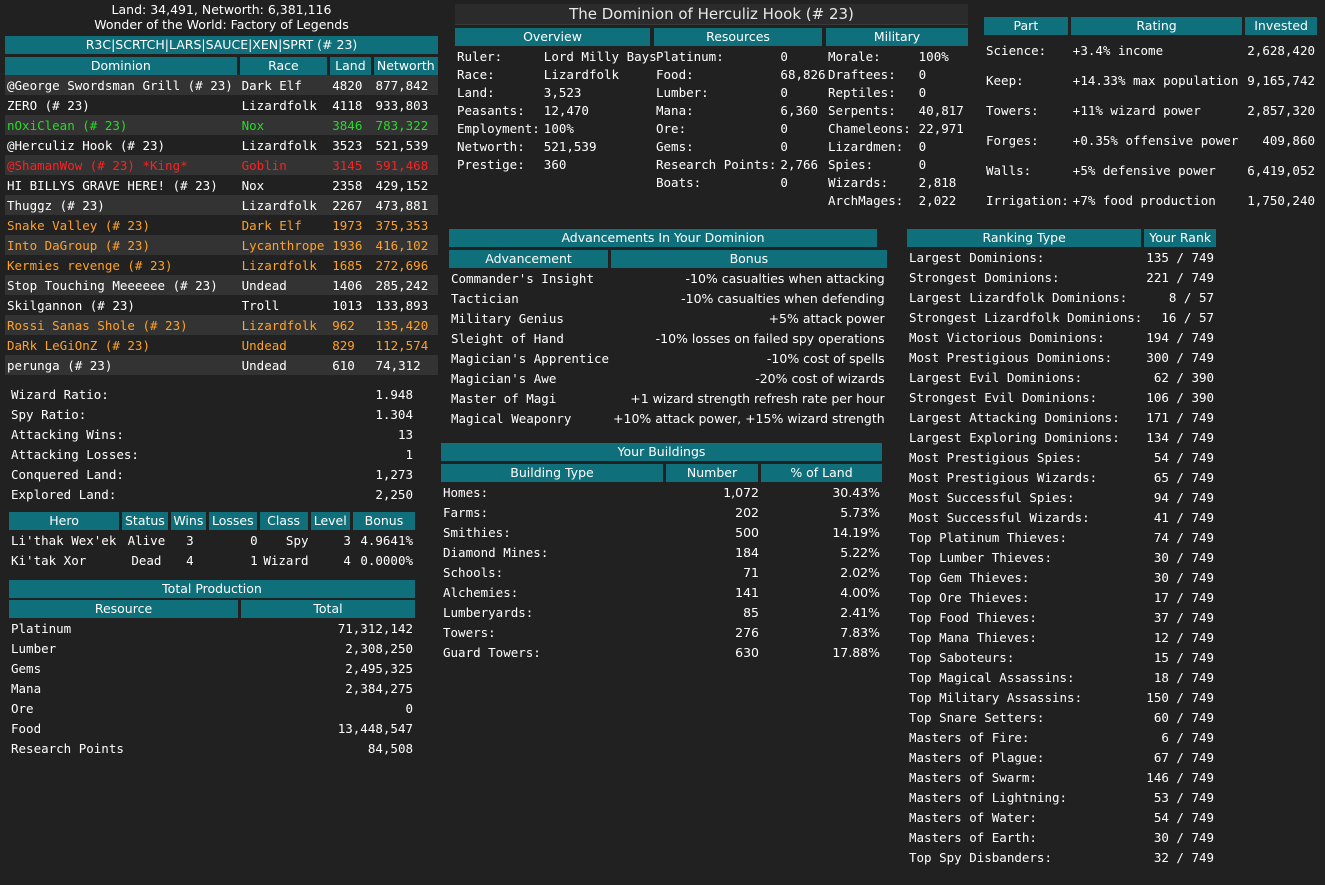  I want to click on ranking-row: Masters of Swarm: 146 / 749, so click(1061, 777).